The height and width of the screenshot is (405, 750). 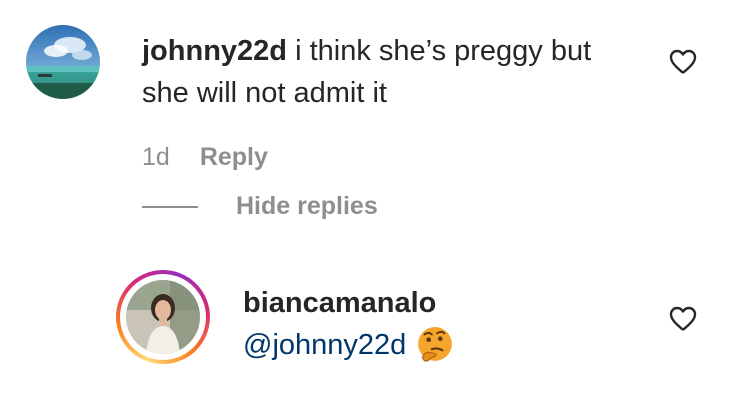 I want to click on reply-username: biancamanalo, so click(x=339, y=303).